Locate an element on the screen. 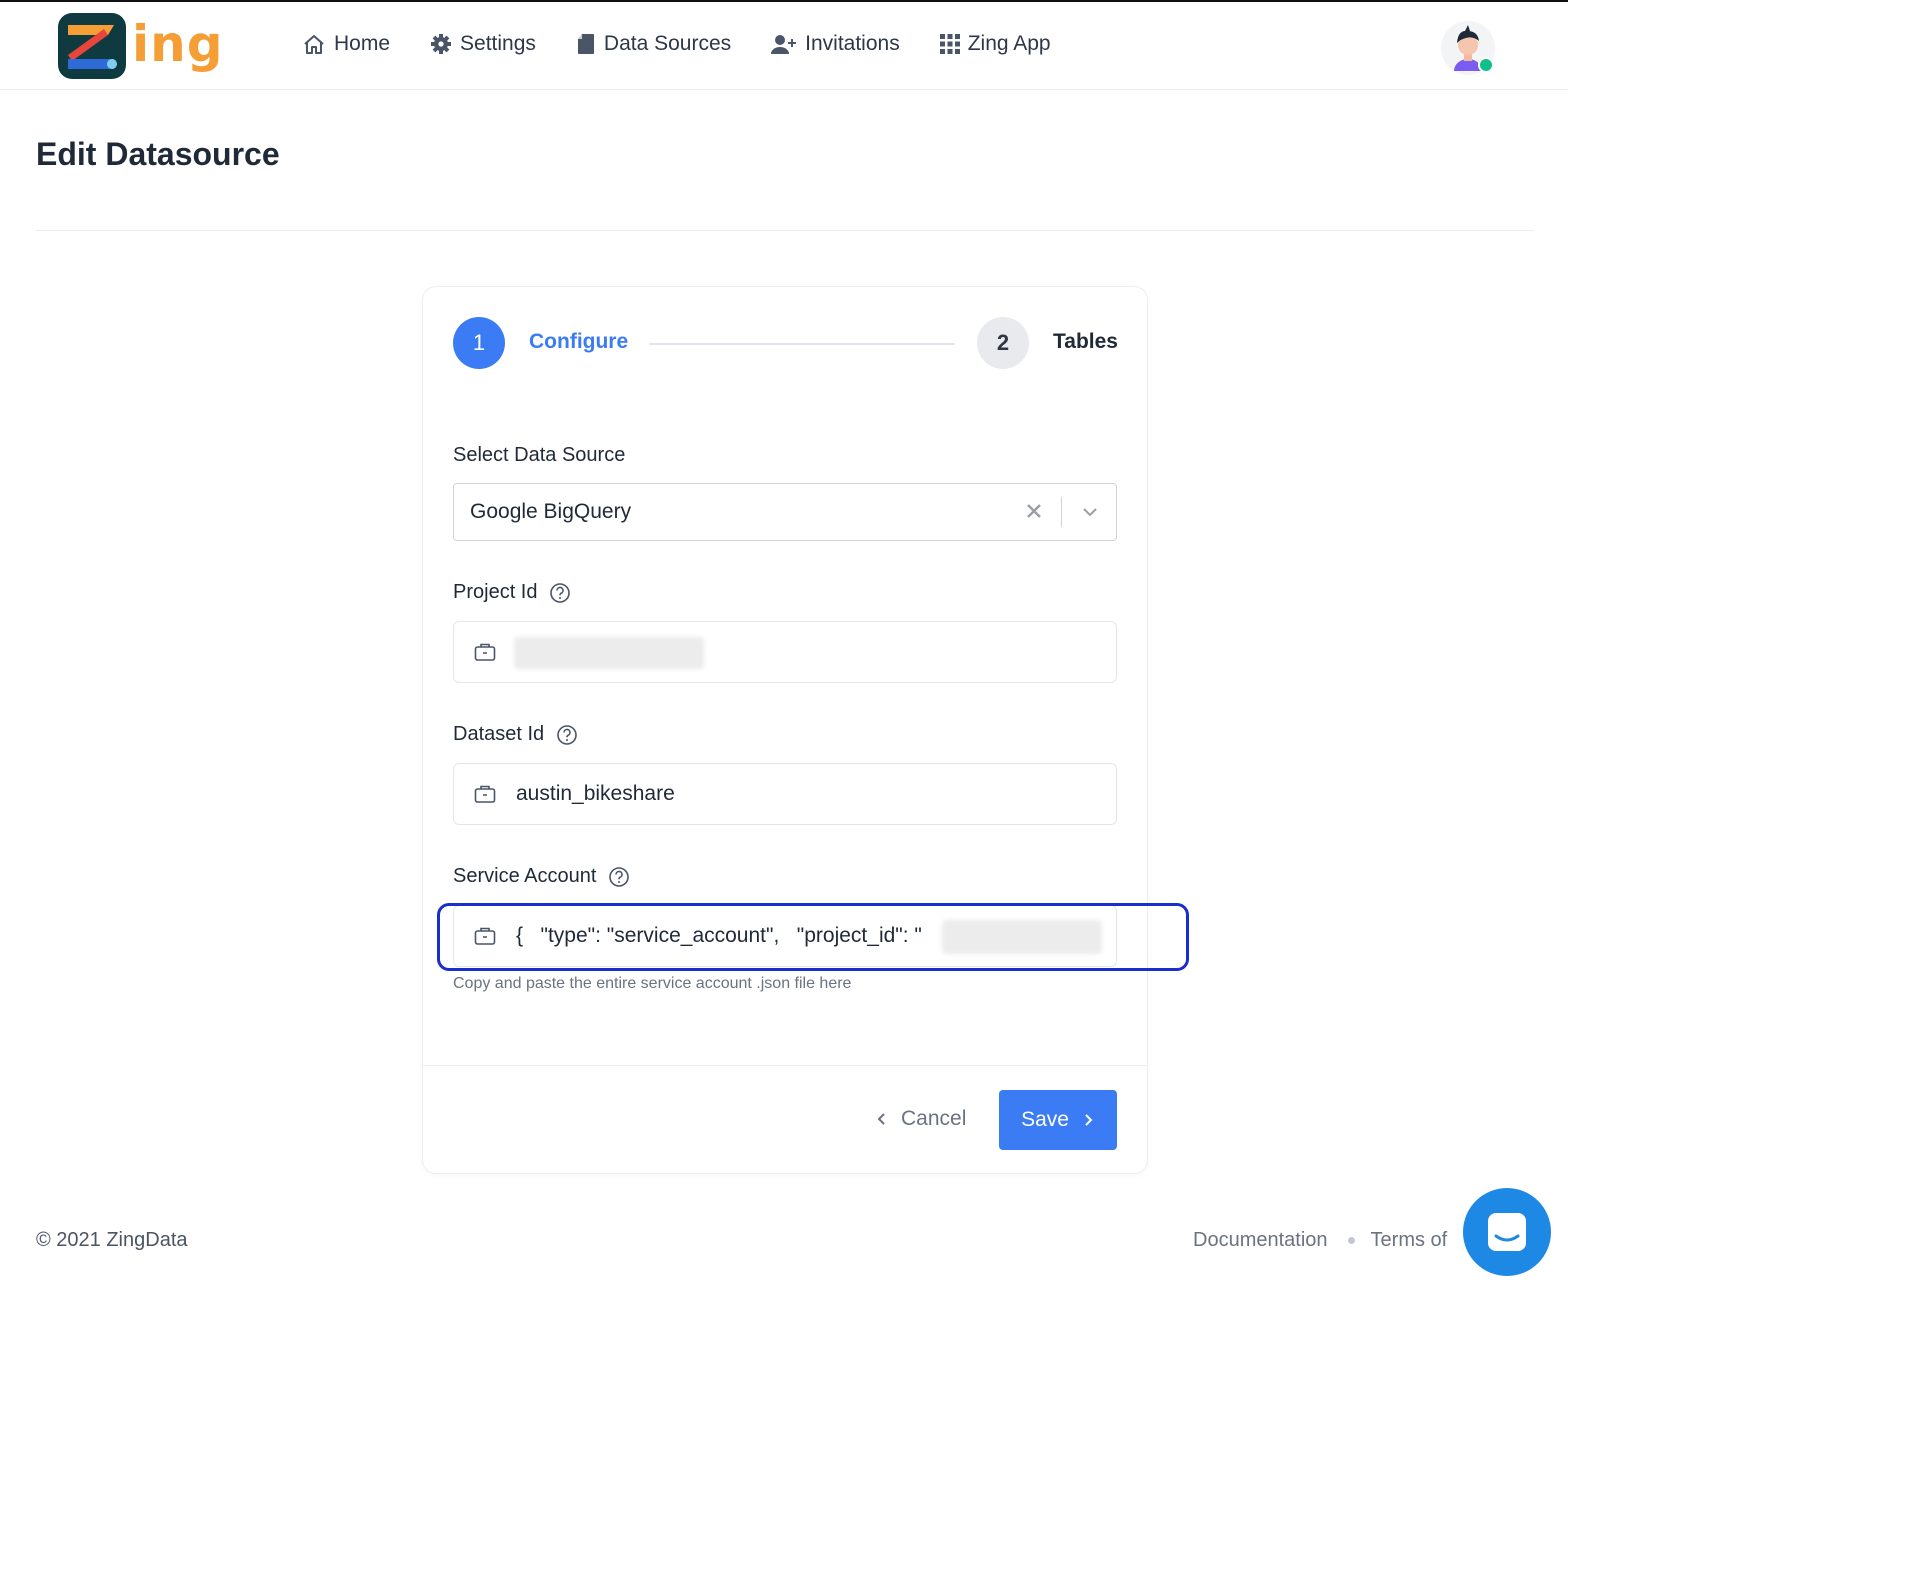 The image size is (1932, 1590). redacted-value is located at coordinates (609, 653).